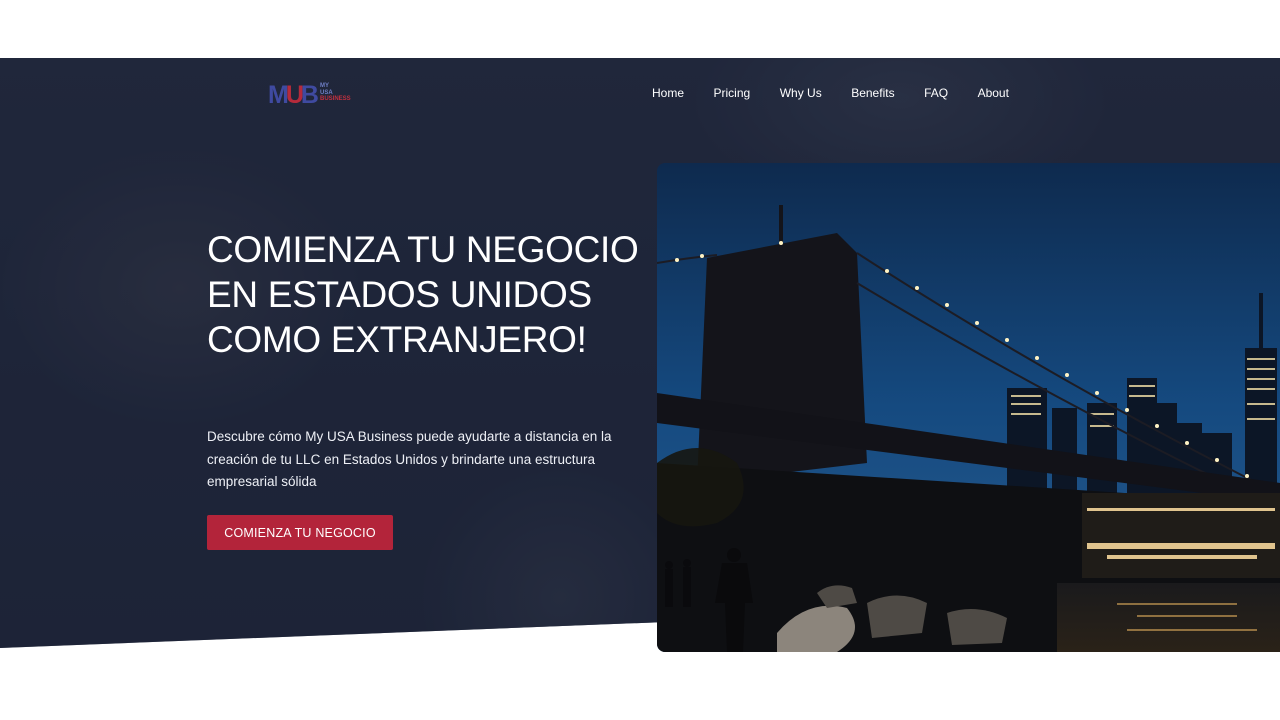 The width and height of the screenshot is (1280, 720). Describe the element at coordinates (300, 532) in the screenshot. I see `start-business-button: COMIENZA TU NEGOCIO` at that location.